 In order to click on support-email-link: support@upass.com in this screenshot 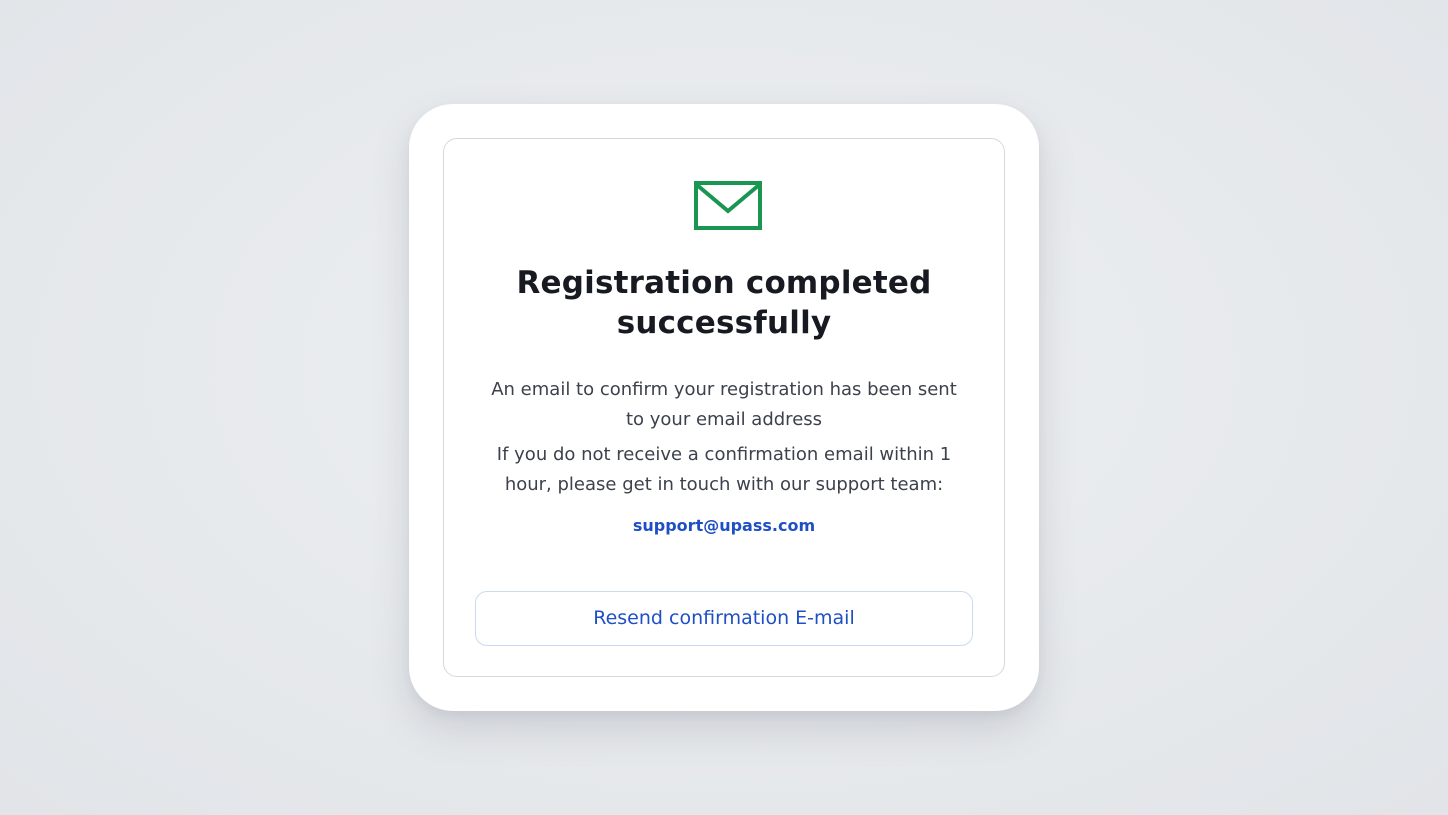, I will do `click(724, 526)`.